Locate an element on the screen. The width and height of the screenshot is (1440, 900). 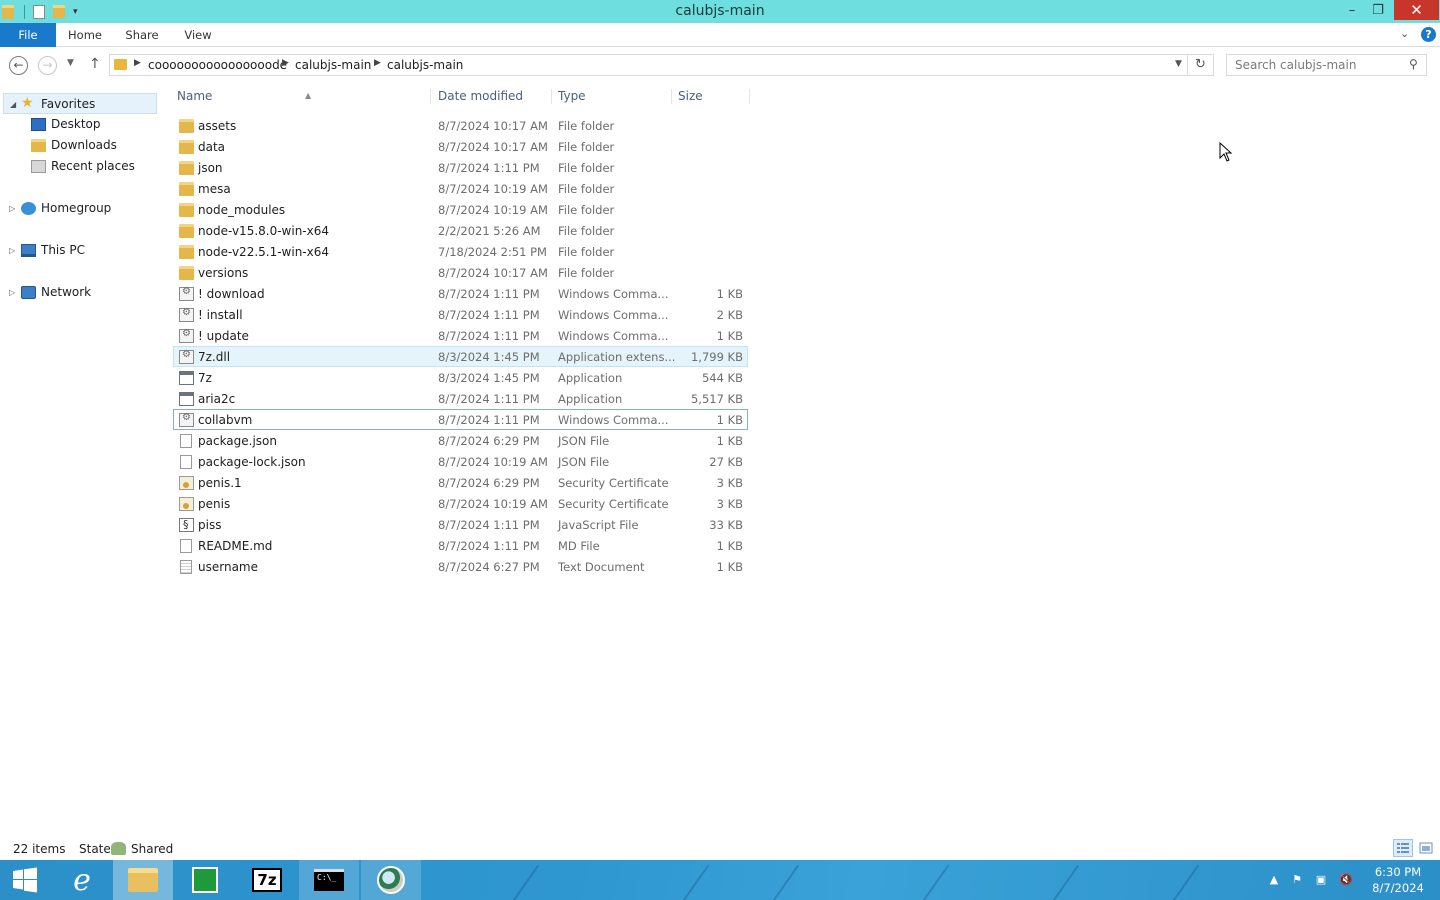
sidebar-item-network: ▷ Network is located at coordinates (80, 292).